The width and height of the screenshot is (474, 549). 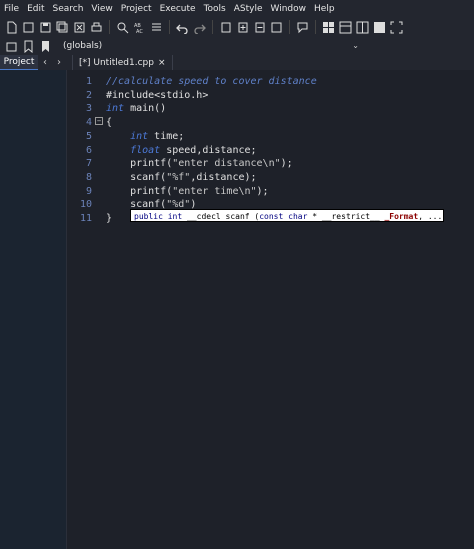 What do you see at coordinates (379, 27) in the screenshot?
I see `layout-full-icon` at bounding box center [379, 27].